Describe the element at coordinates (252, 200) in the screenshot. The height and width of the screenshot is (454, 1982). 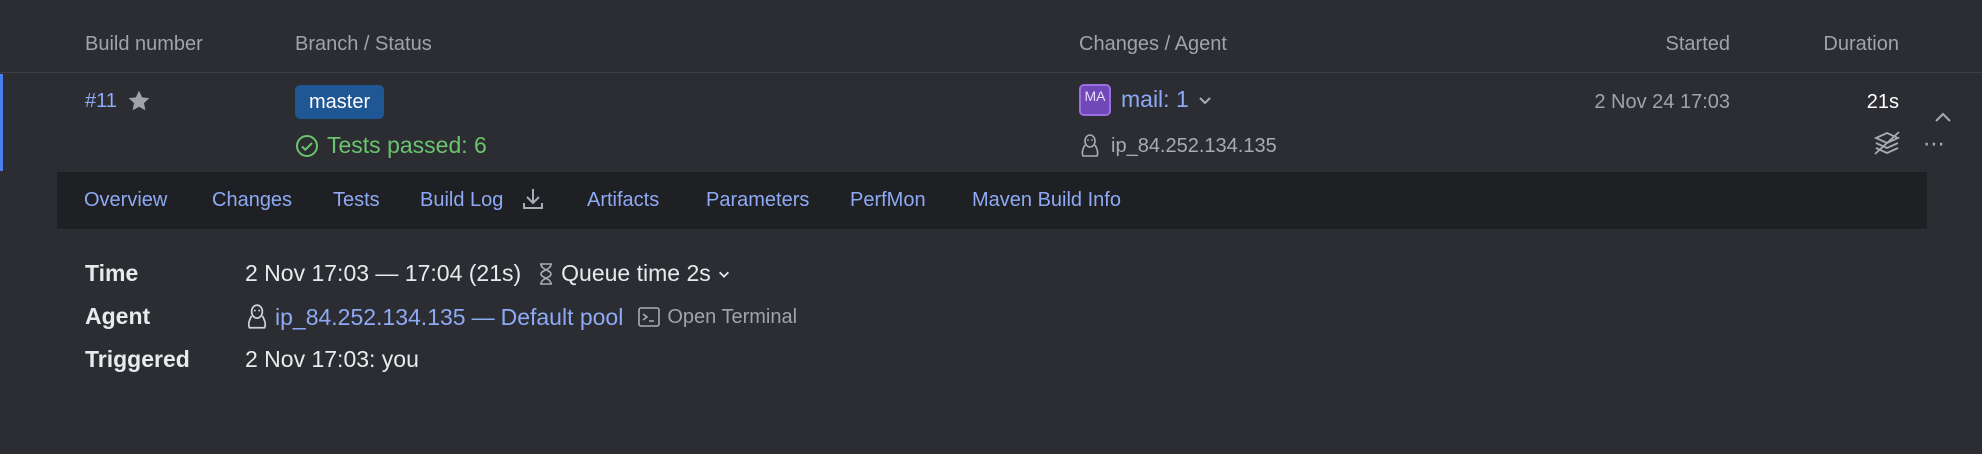
I see `tab-changes: Changes` at that location.